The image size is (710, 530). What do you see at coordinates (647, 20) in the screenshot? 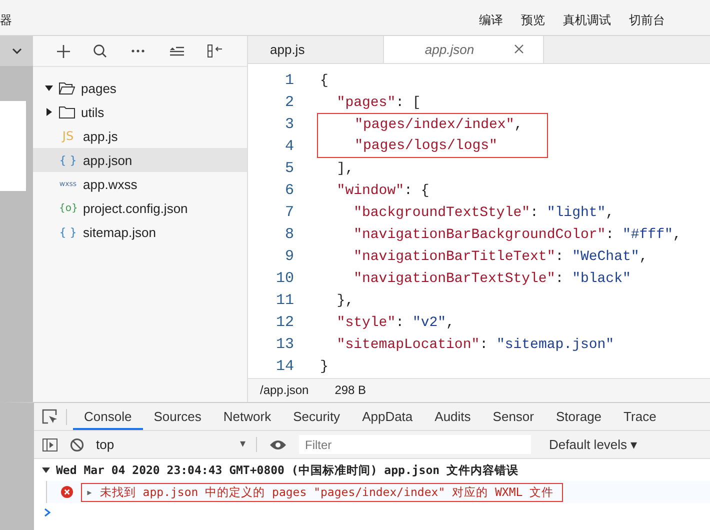
I see `toolbar-button: 切前台` at bounding box center [647, 20].